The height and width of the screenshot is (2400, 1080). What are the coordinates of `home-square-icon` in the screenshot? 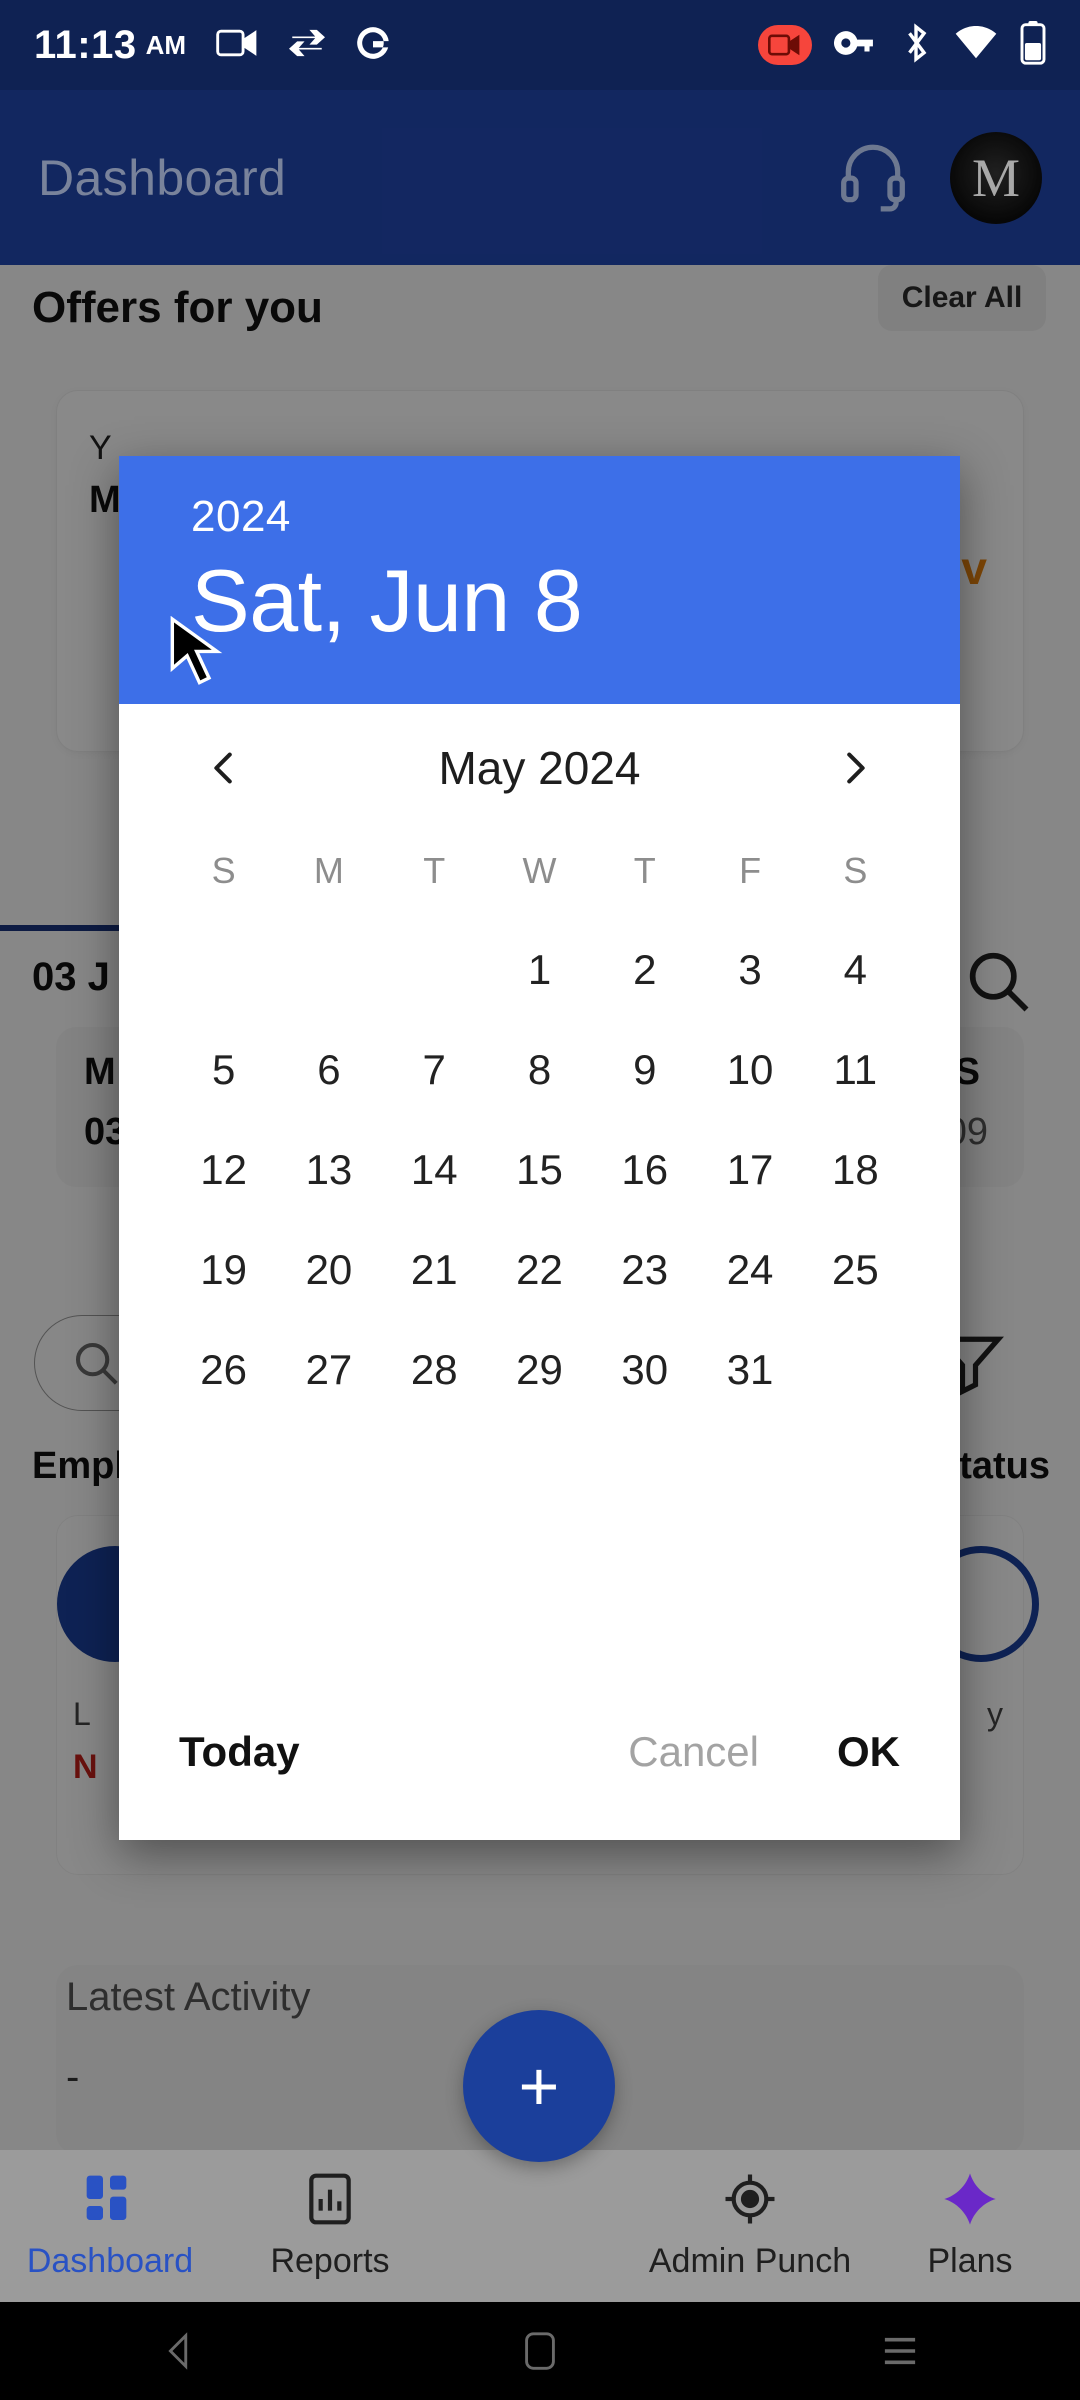 It's located at (540, 2351).